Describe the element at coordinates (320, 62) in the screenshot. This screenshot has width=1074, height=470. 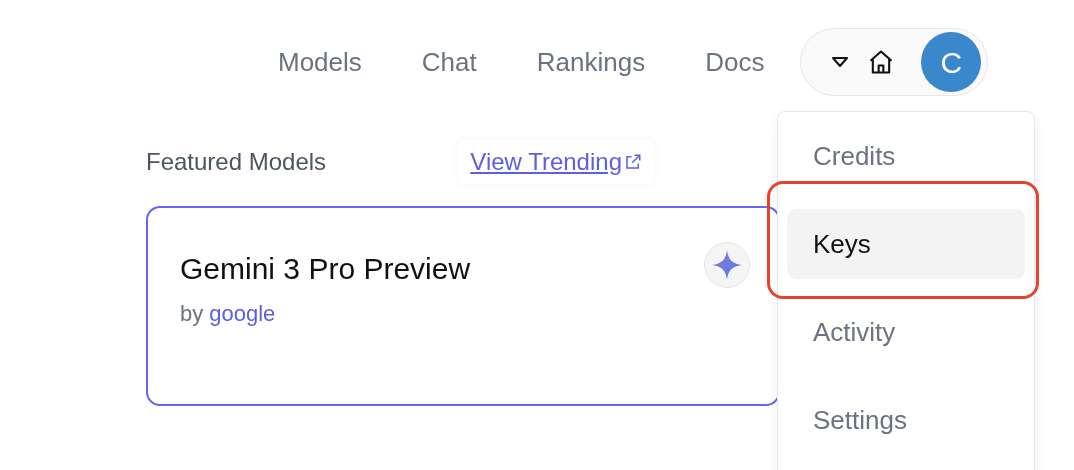
I see `nav-link: Models` at that location.